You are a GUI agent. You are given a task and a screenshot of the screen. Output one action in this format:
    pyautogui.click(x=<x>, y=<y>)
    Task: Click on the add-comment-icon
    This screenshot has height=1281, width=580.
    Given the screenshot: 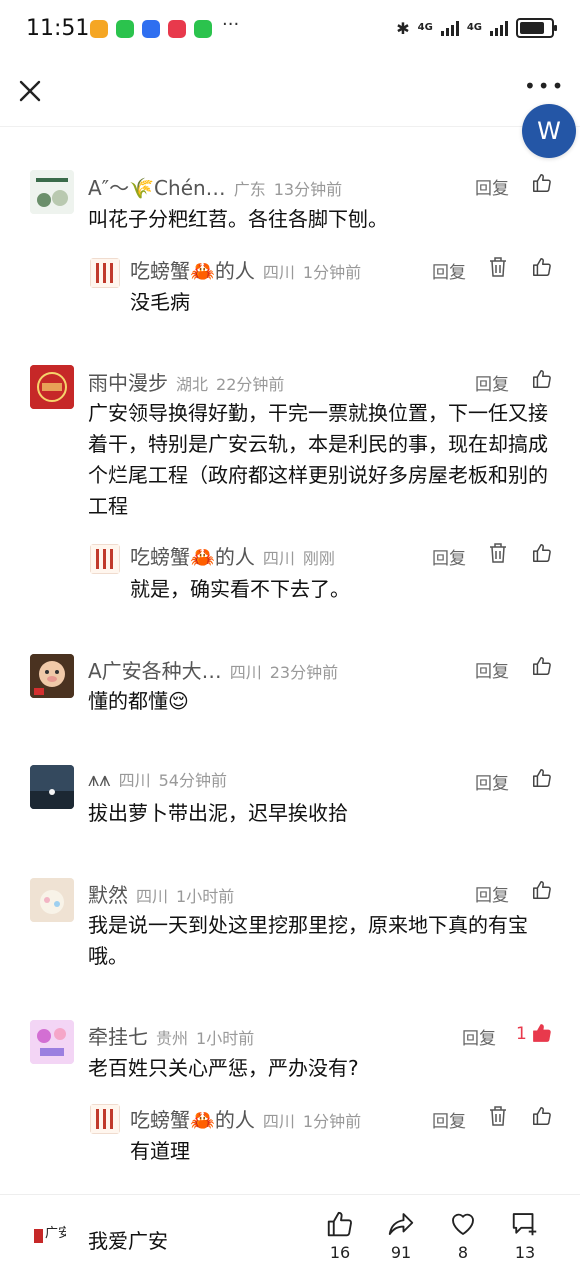 What is the action you would take?
    pyautogui.click(x=524, y=1224)
    